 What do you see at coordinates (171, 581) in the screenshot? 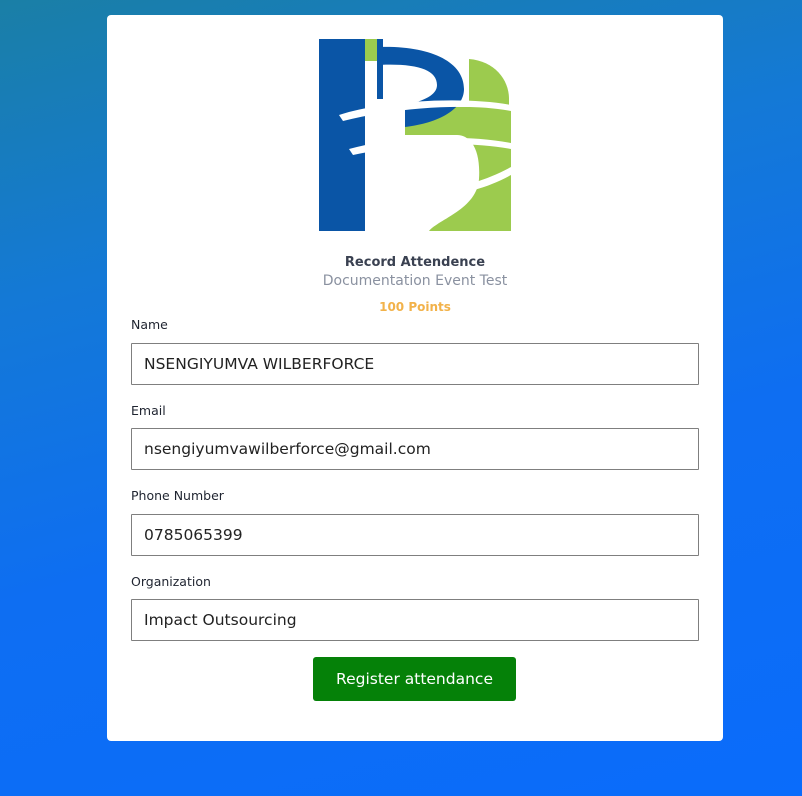
I see `organization-label: Organization` at bounding box center [171, 581].